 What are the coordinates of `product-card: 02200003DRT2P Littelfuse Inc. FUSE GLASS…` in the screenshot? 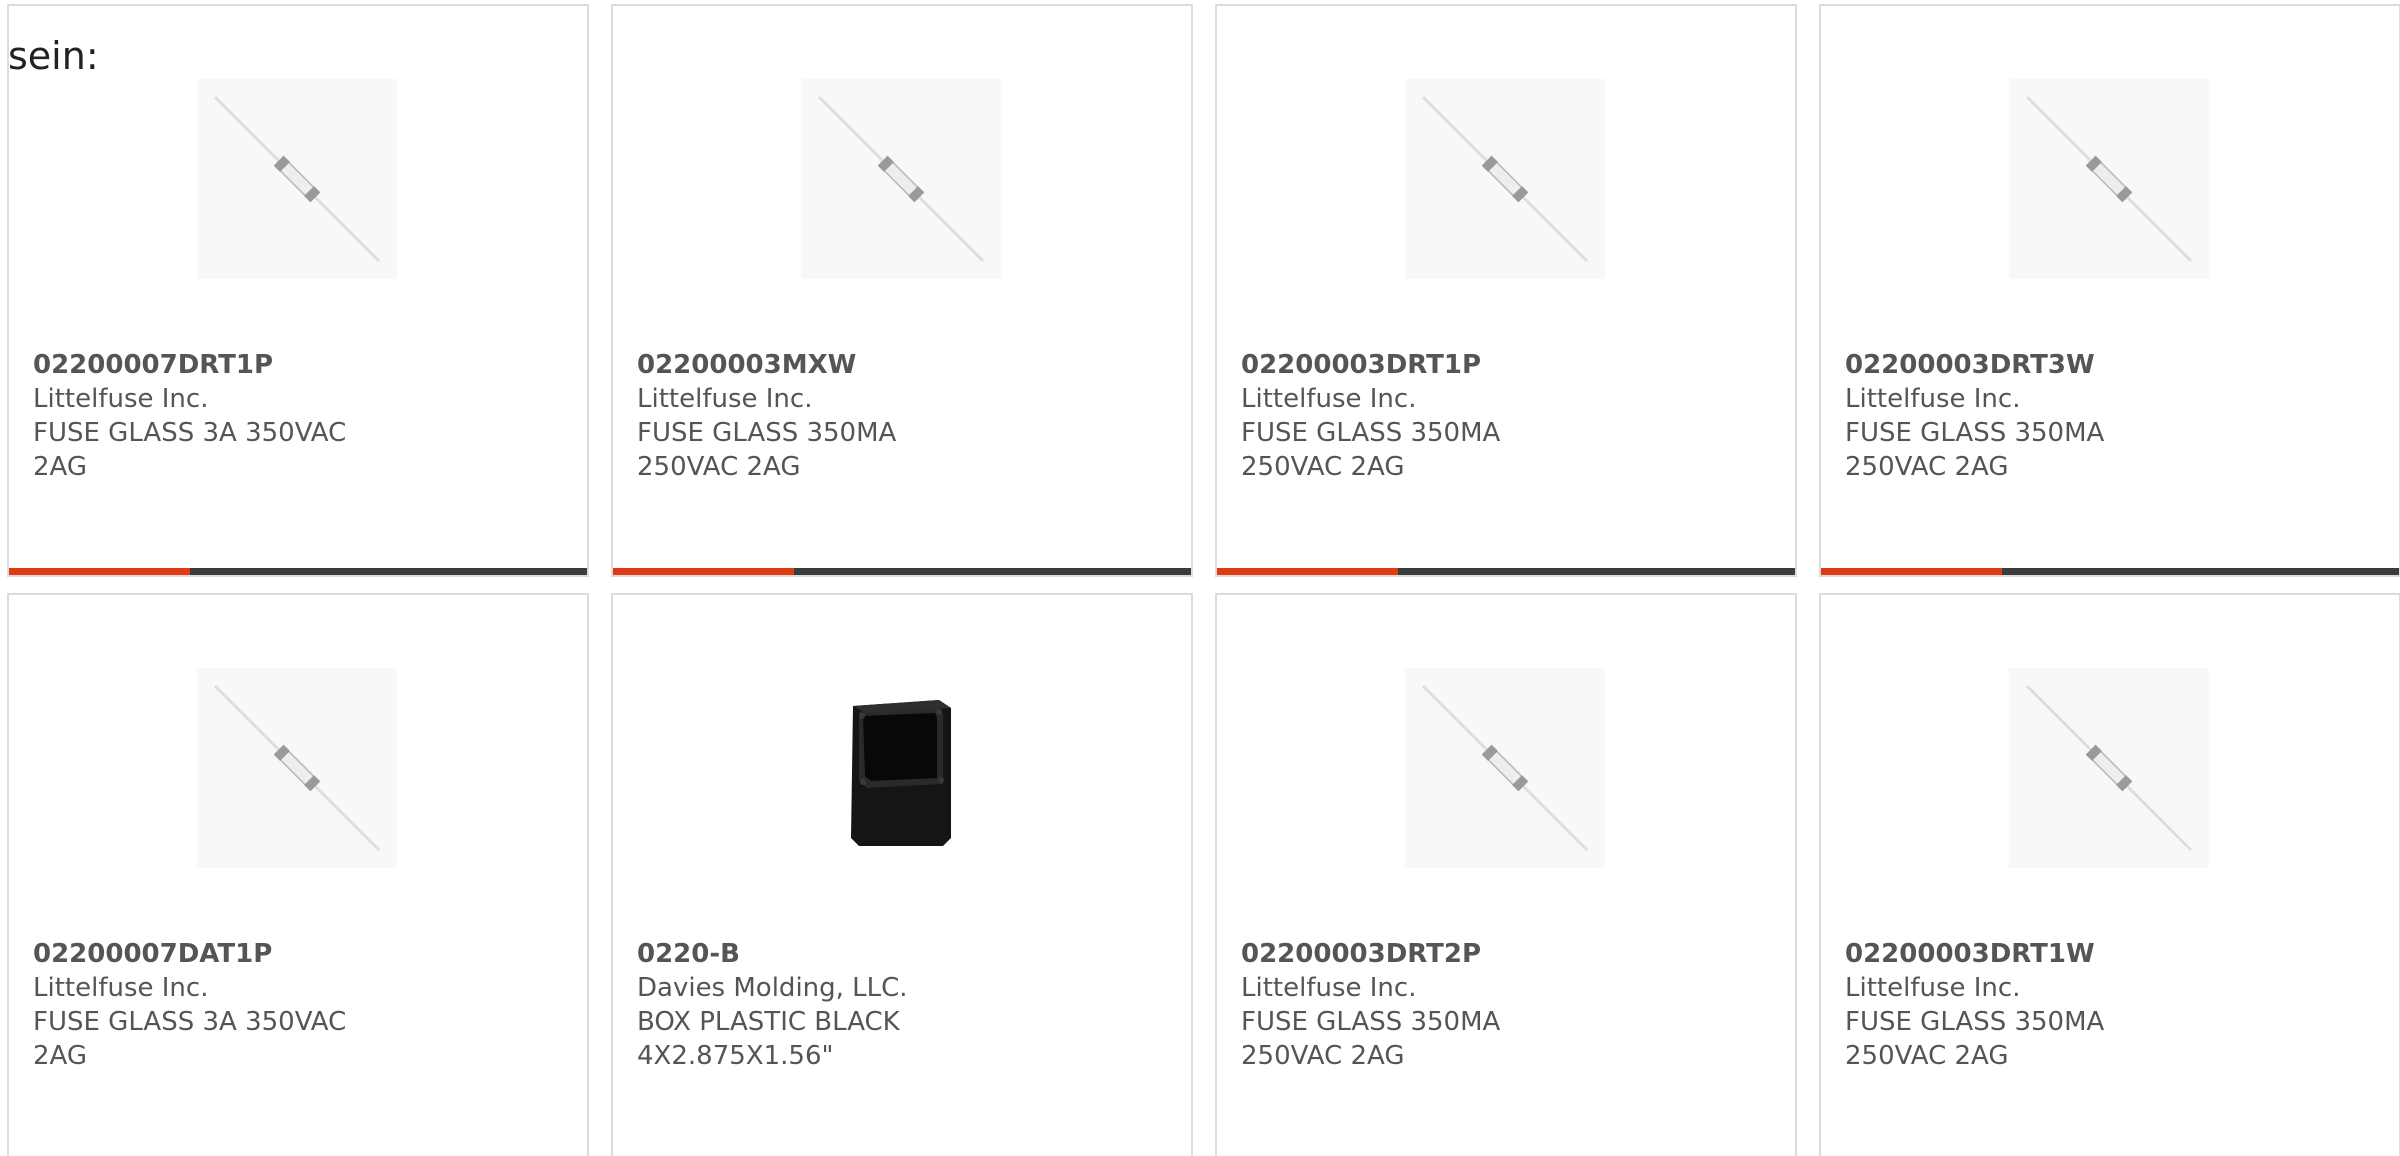 It's located at (1506, 874).